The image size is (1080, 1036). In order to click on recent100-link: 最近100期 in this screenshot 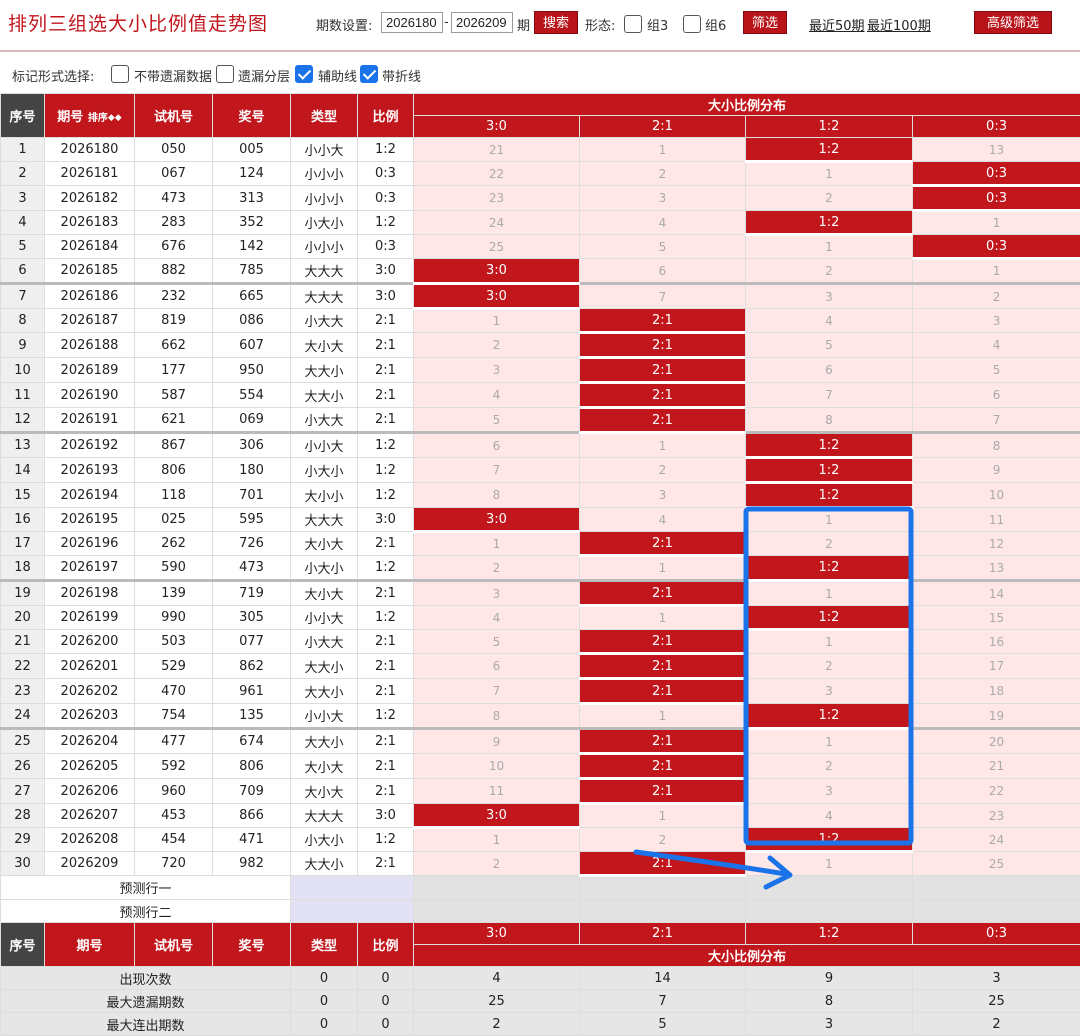, I will do `click(899, 24)`.